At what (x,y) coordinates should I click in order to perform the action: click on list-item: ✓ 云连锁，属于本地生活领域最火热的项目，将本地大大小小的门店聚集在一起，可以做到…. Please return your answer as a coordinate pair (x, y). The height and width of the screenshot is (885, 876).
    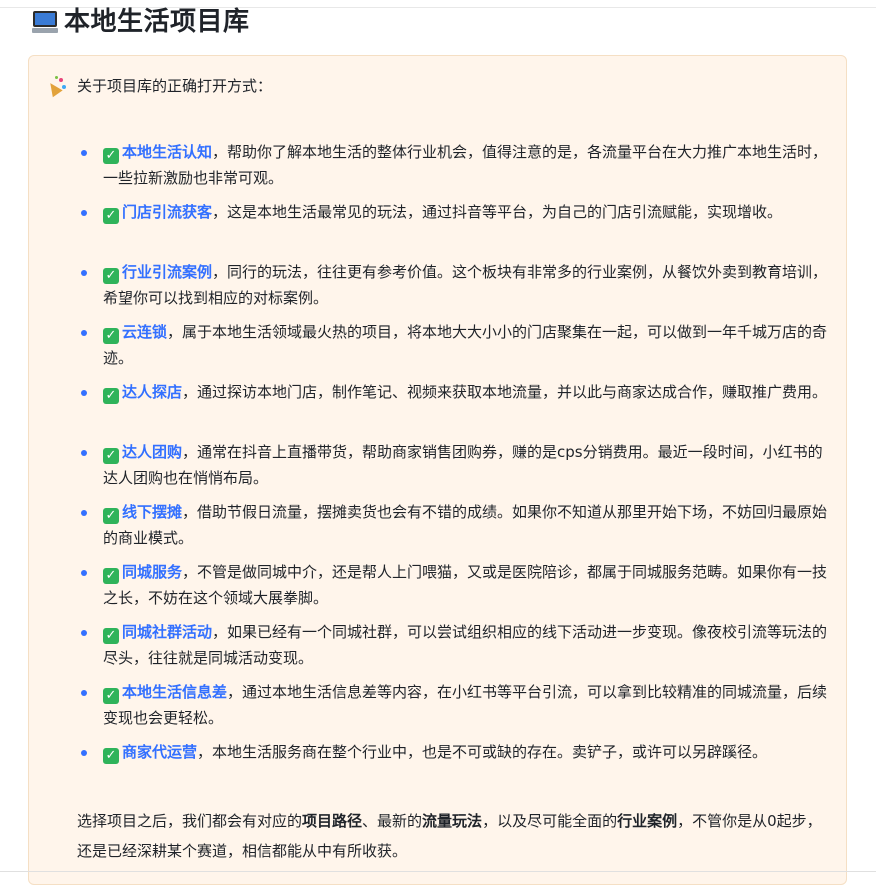
    Looking at the image, I should click on (438, 349).